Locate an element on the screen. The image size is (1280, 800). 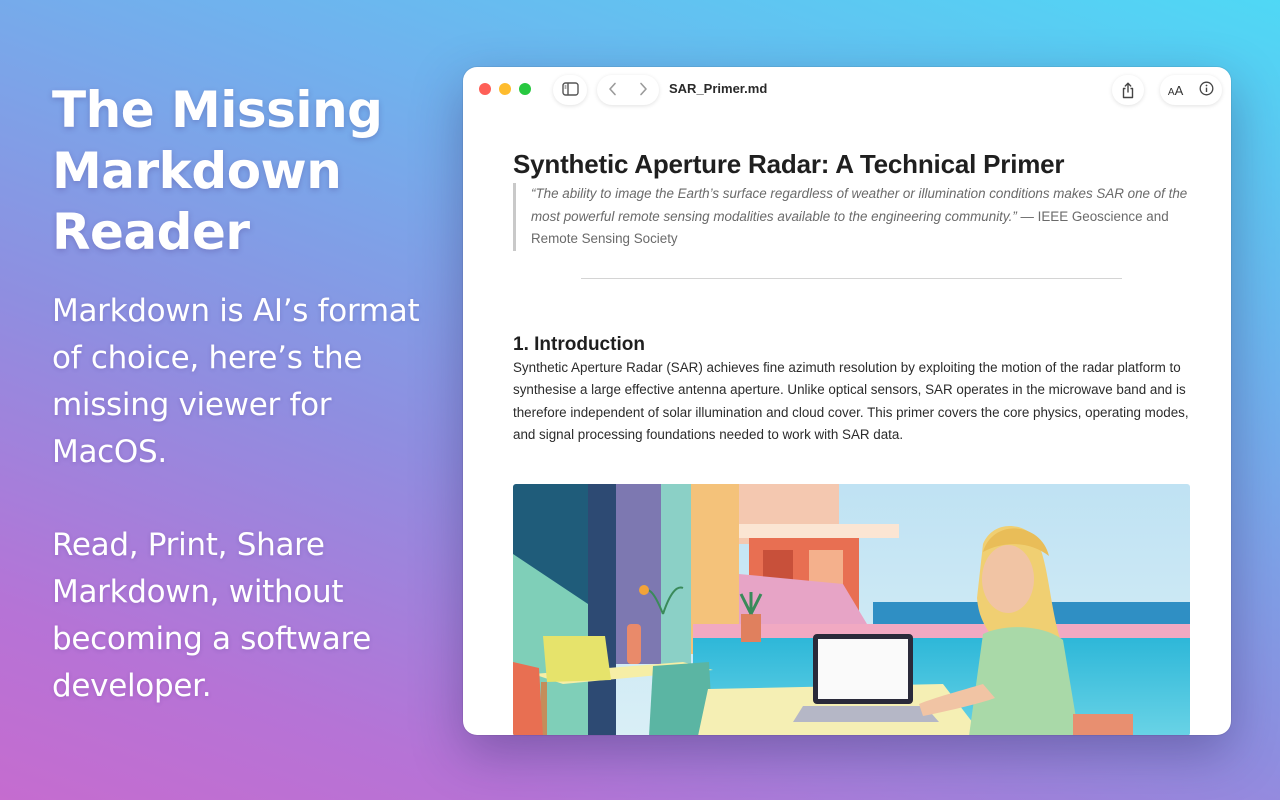
info-icon is located at coordinates (1206, 88).